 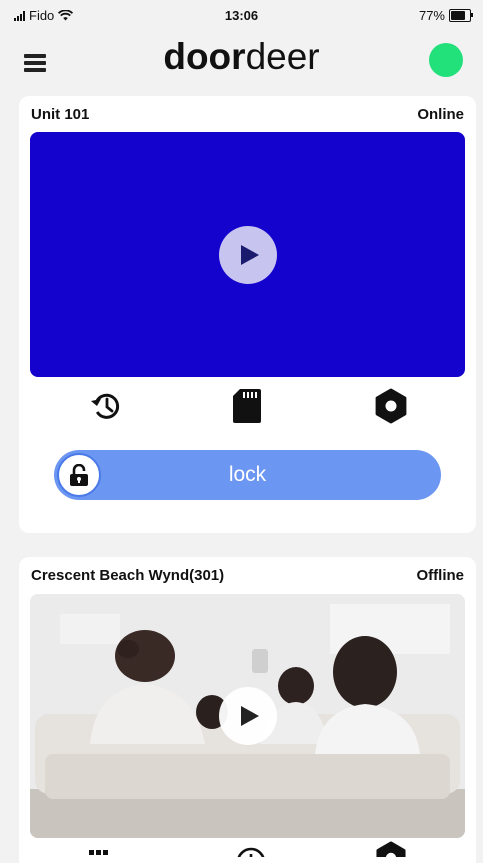 I want to click on unit-name: Crescent Beach Wynd(301), so click(x=128, y=575).